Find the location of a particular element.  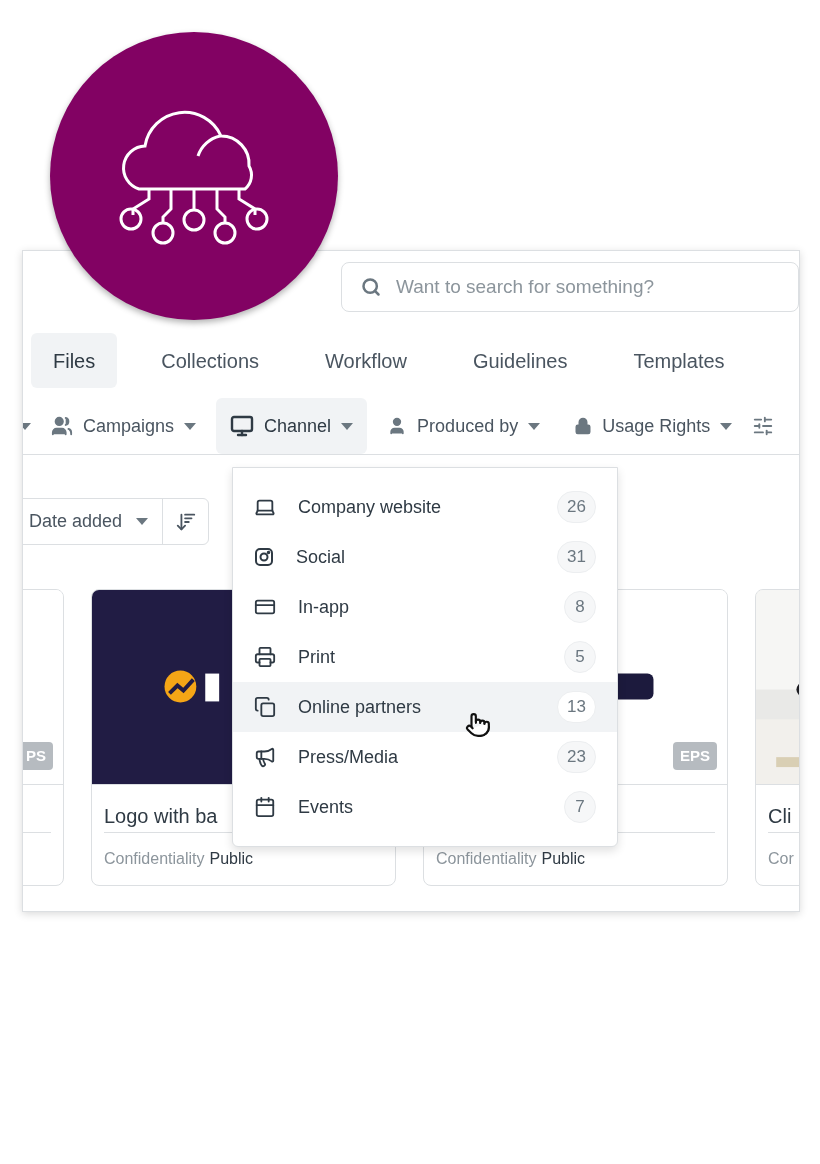

meta-label: Cor is located at coordinates (781, 859).